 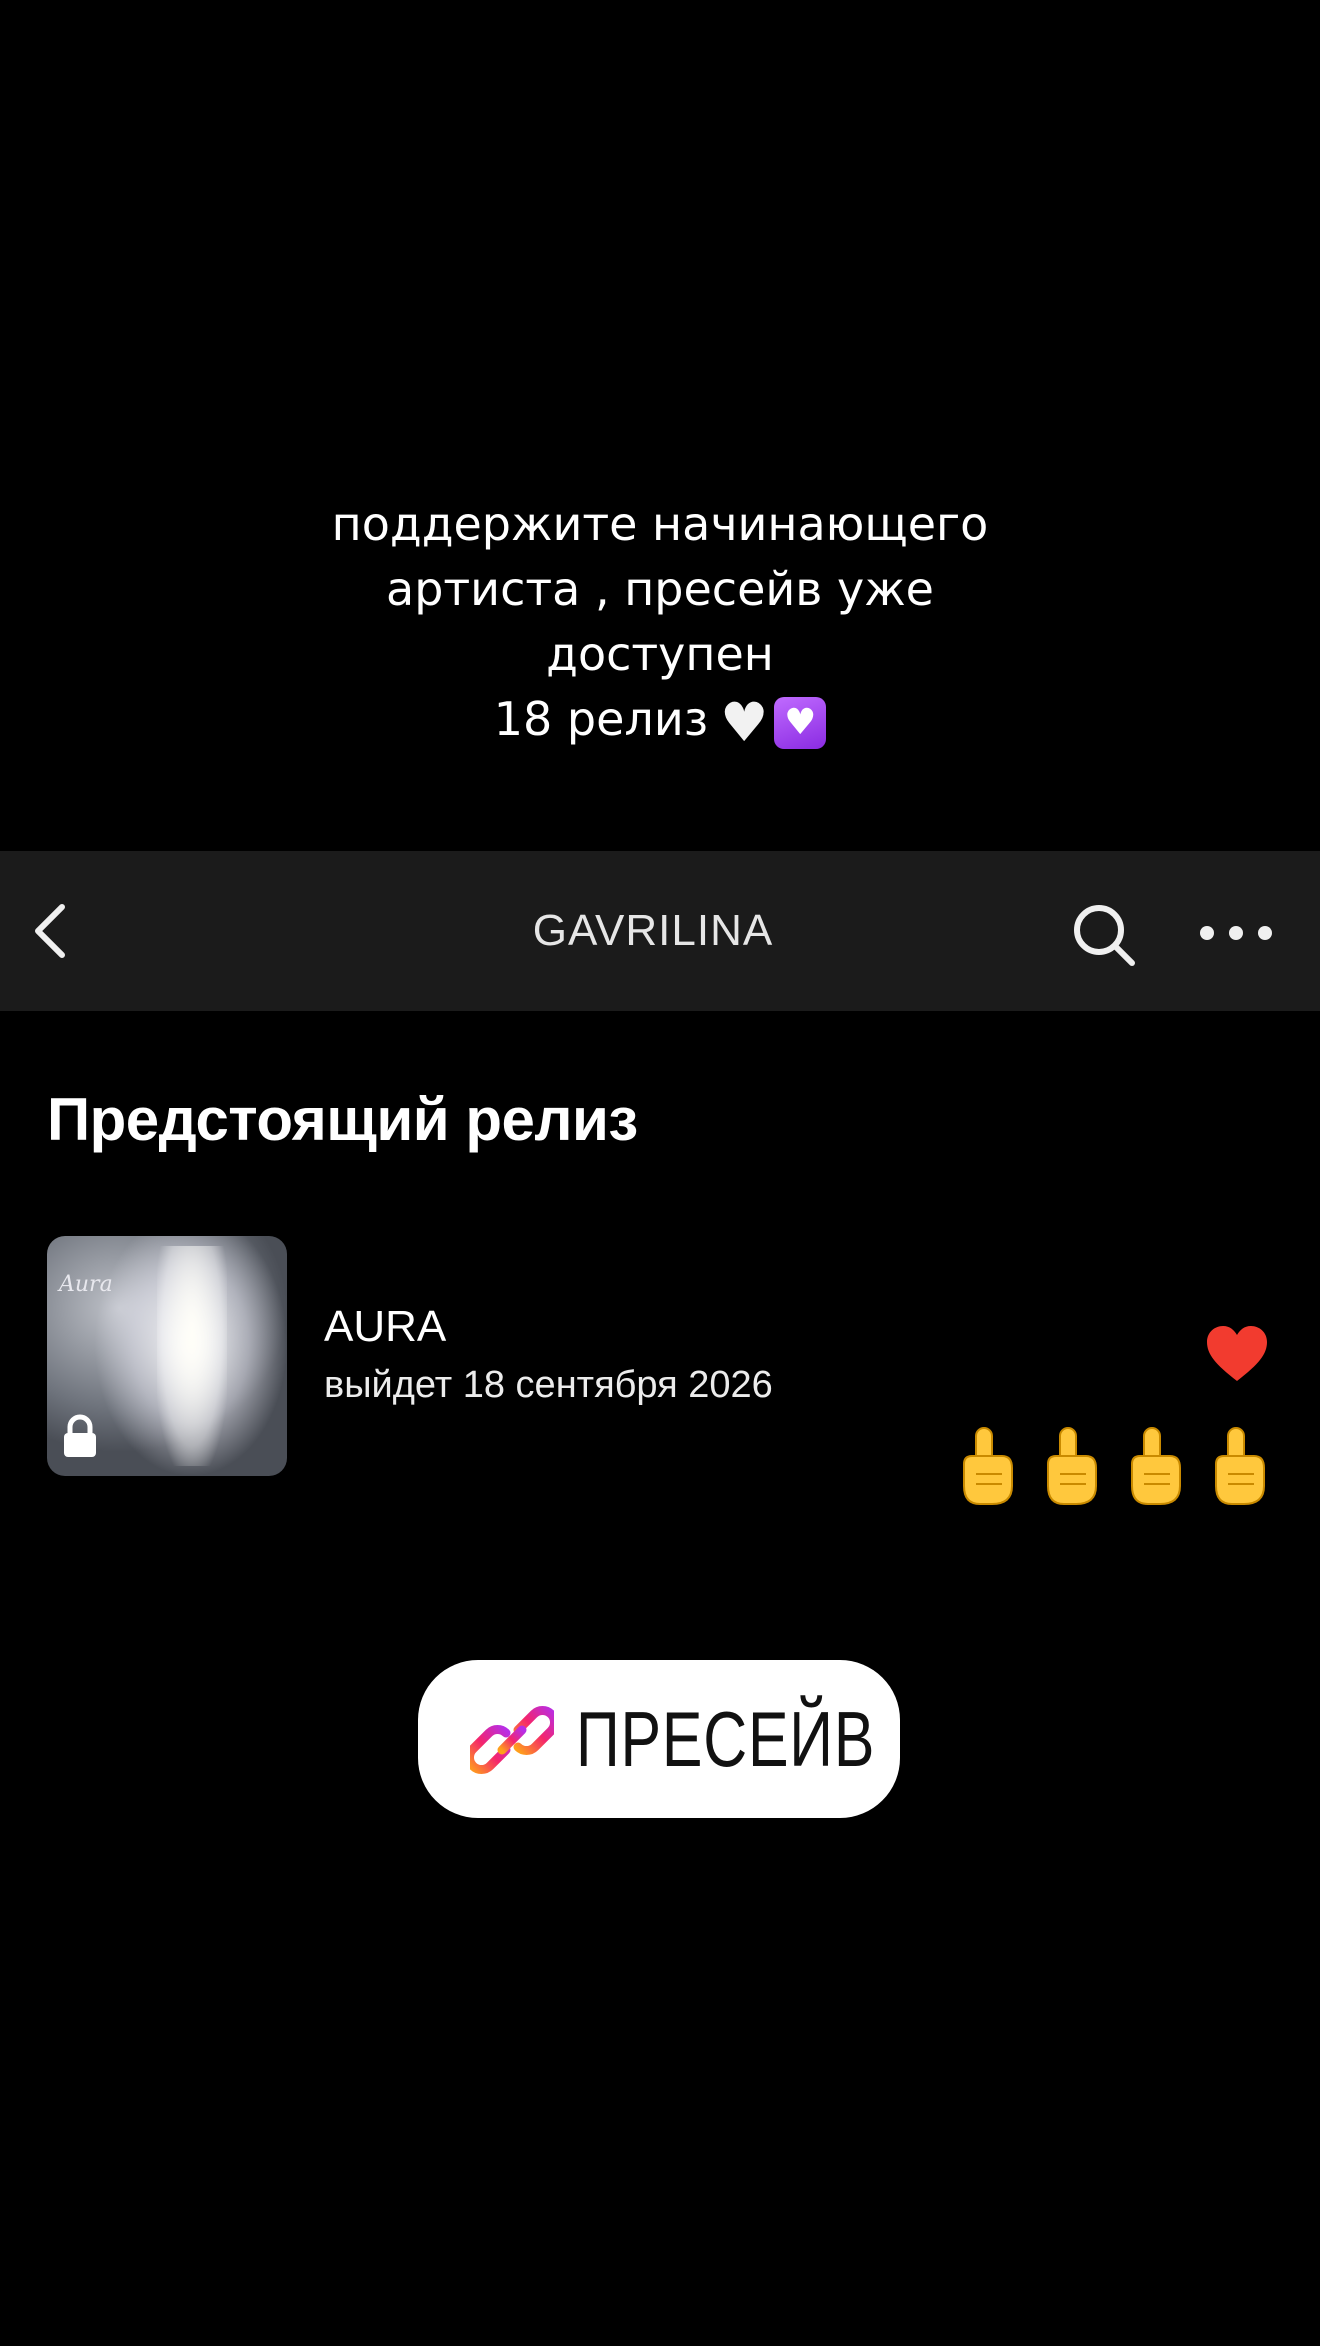 What do you see at coordinates (660, 524) in the screenshot?
I see `caption-line-1: поддержите начинающего` at bounding box center [660, 524].